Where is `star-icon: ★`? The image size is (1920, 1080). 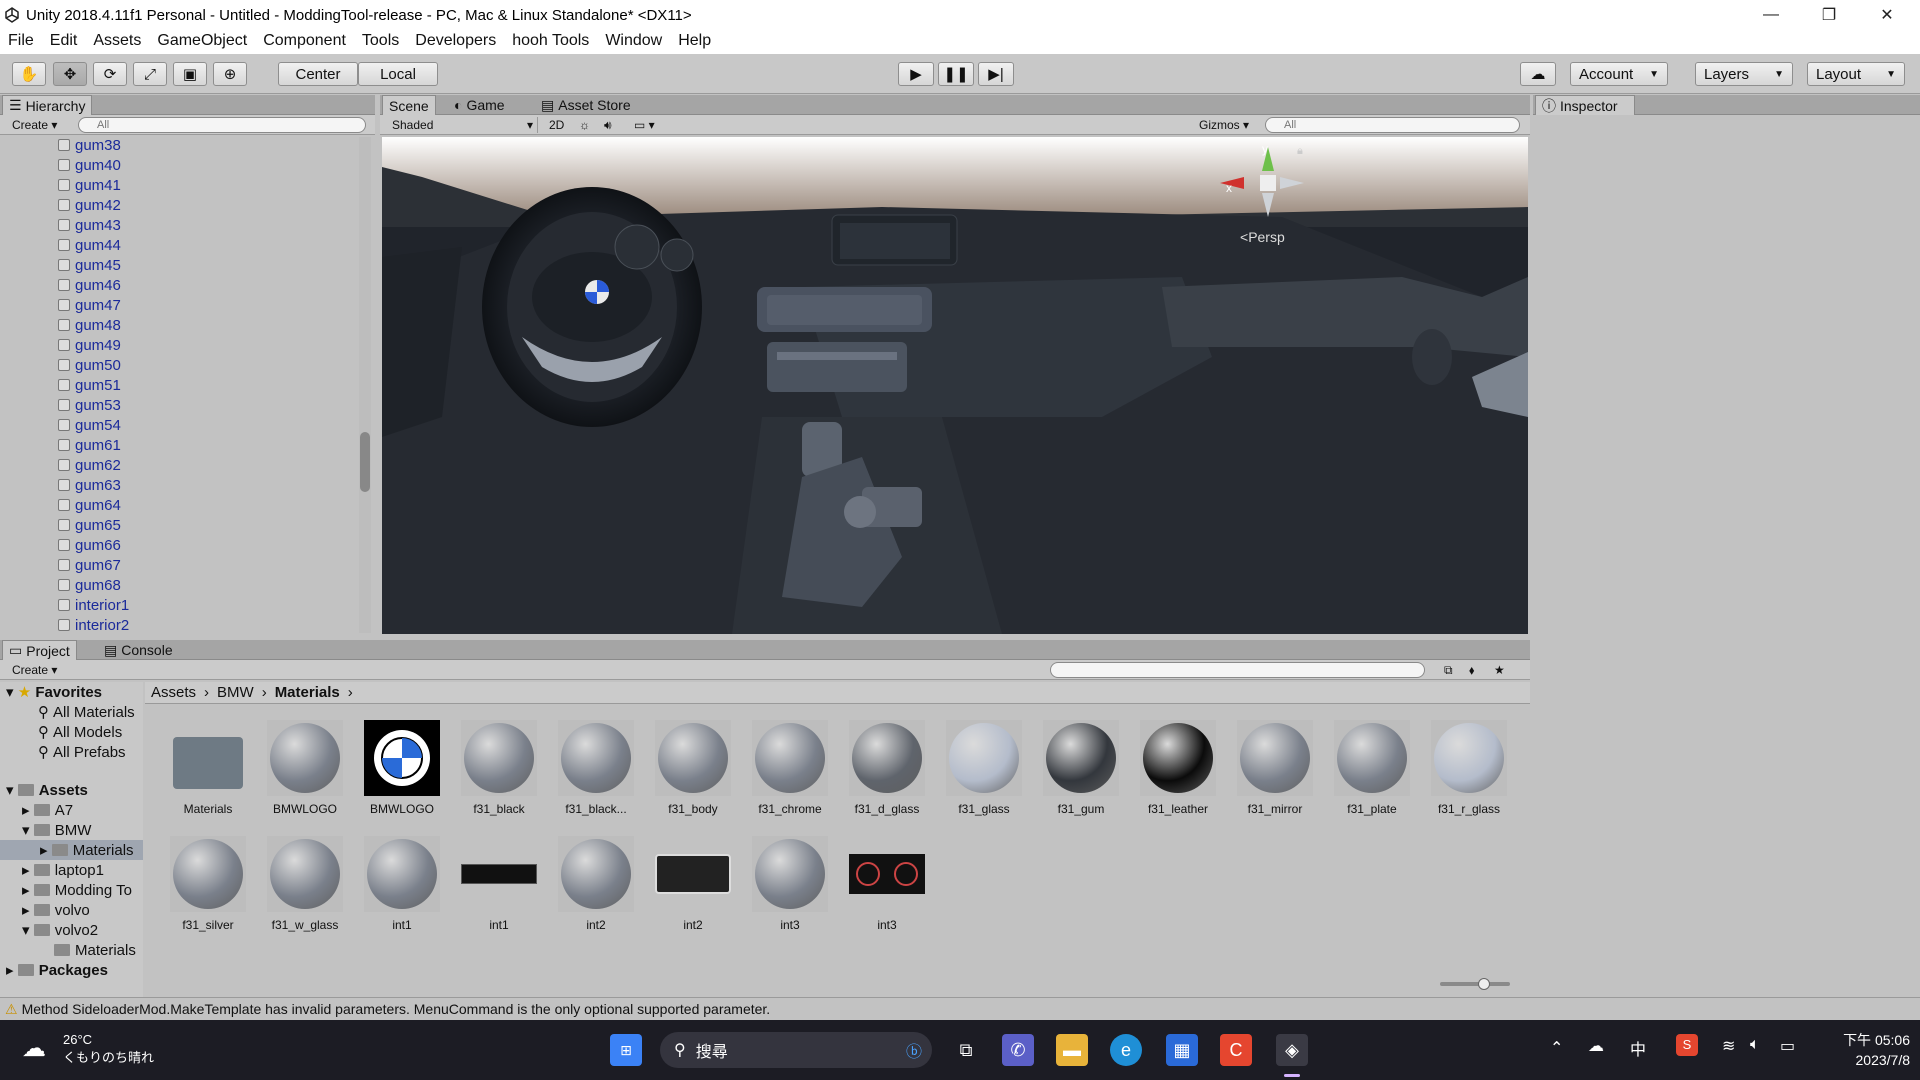 star-icon: ★ is located at coordinates (1499, 670).